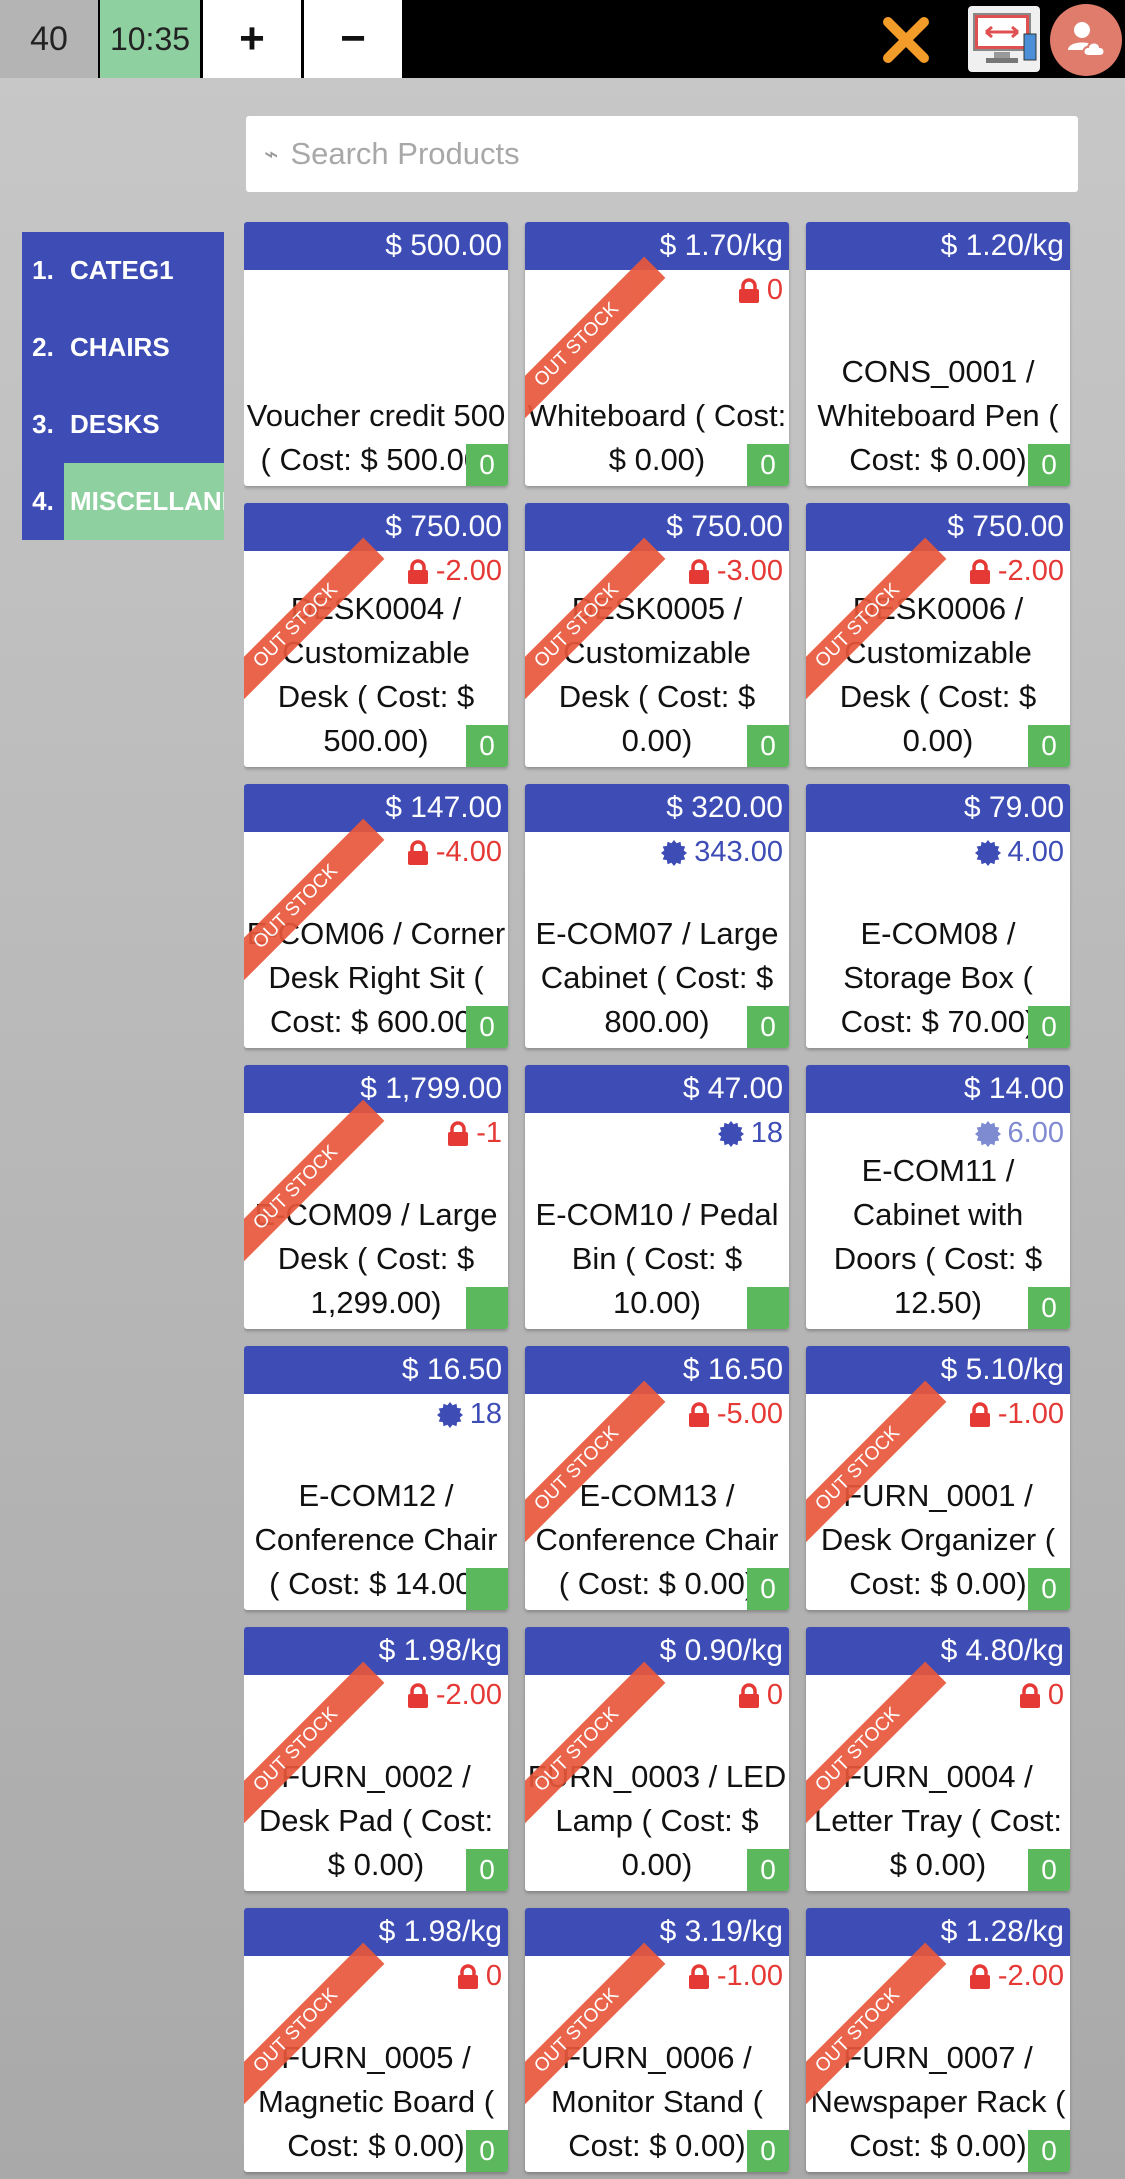 This screenshot has height=2179, width=1125. What do you see at coordinates (657, 1759) in the screenshot?
I see `product-card: $ 0.90/kg 0 FURN_0003 / LED Lamp ( Cost` at bounding box center [657, 1759].